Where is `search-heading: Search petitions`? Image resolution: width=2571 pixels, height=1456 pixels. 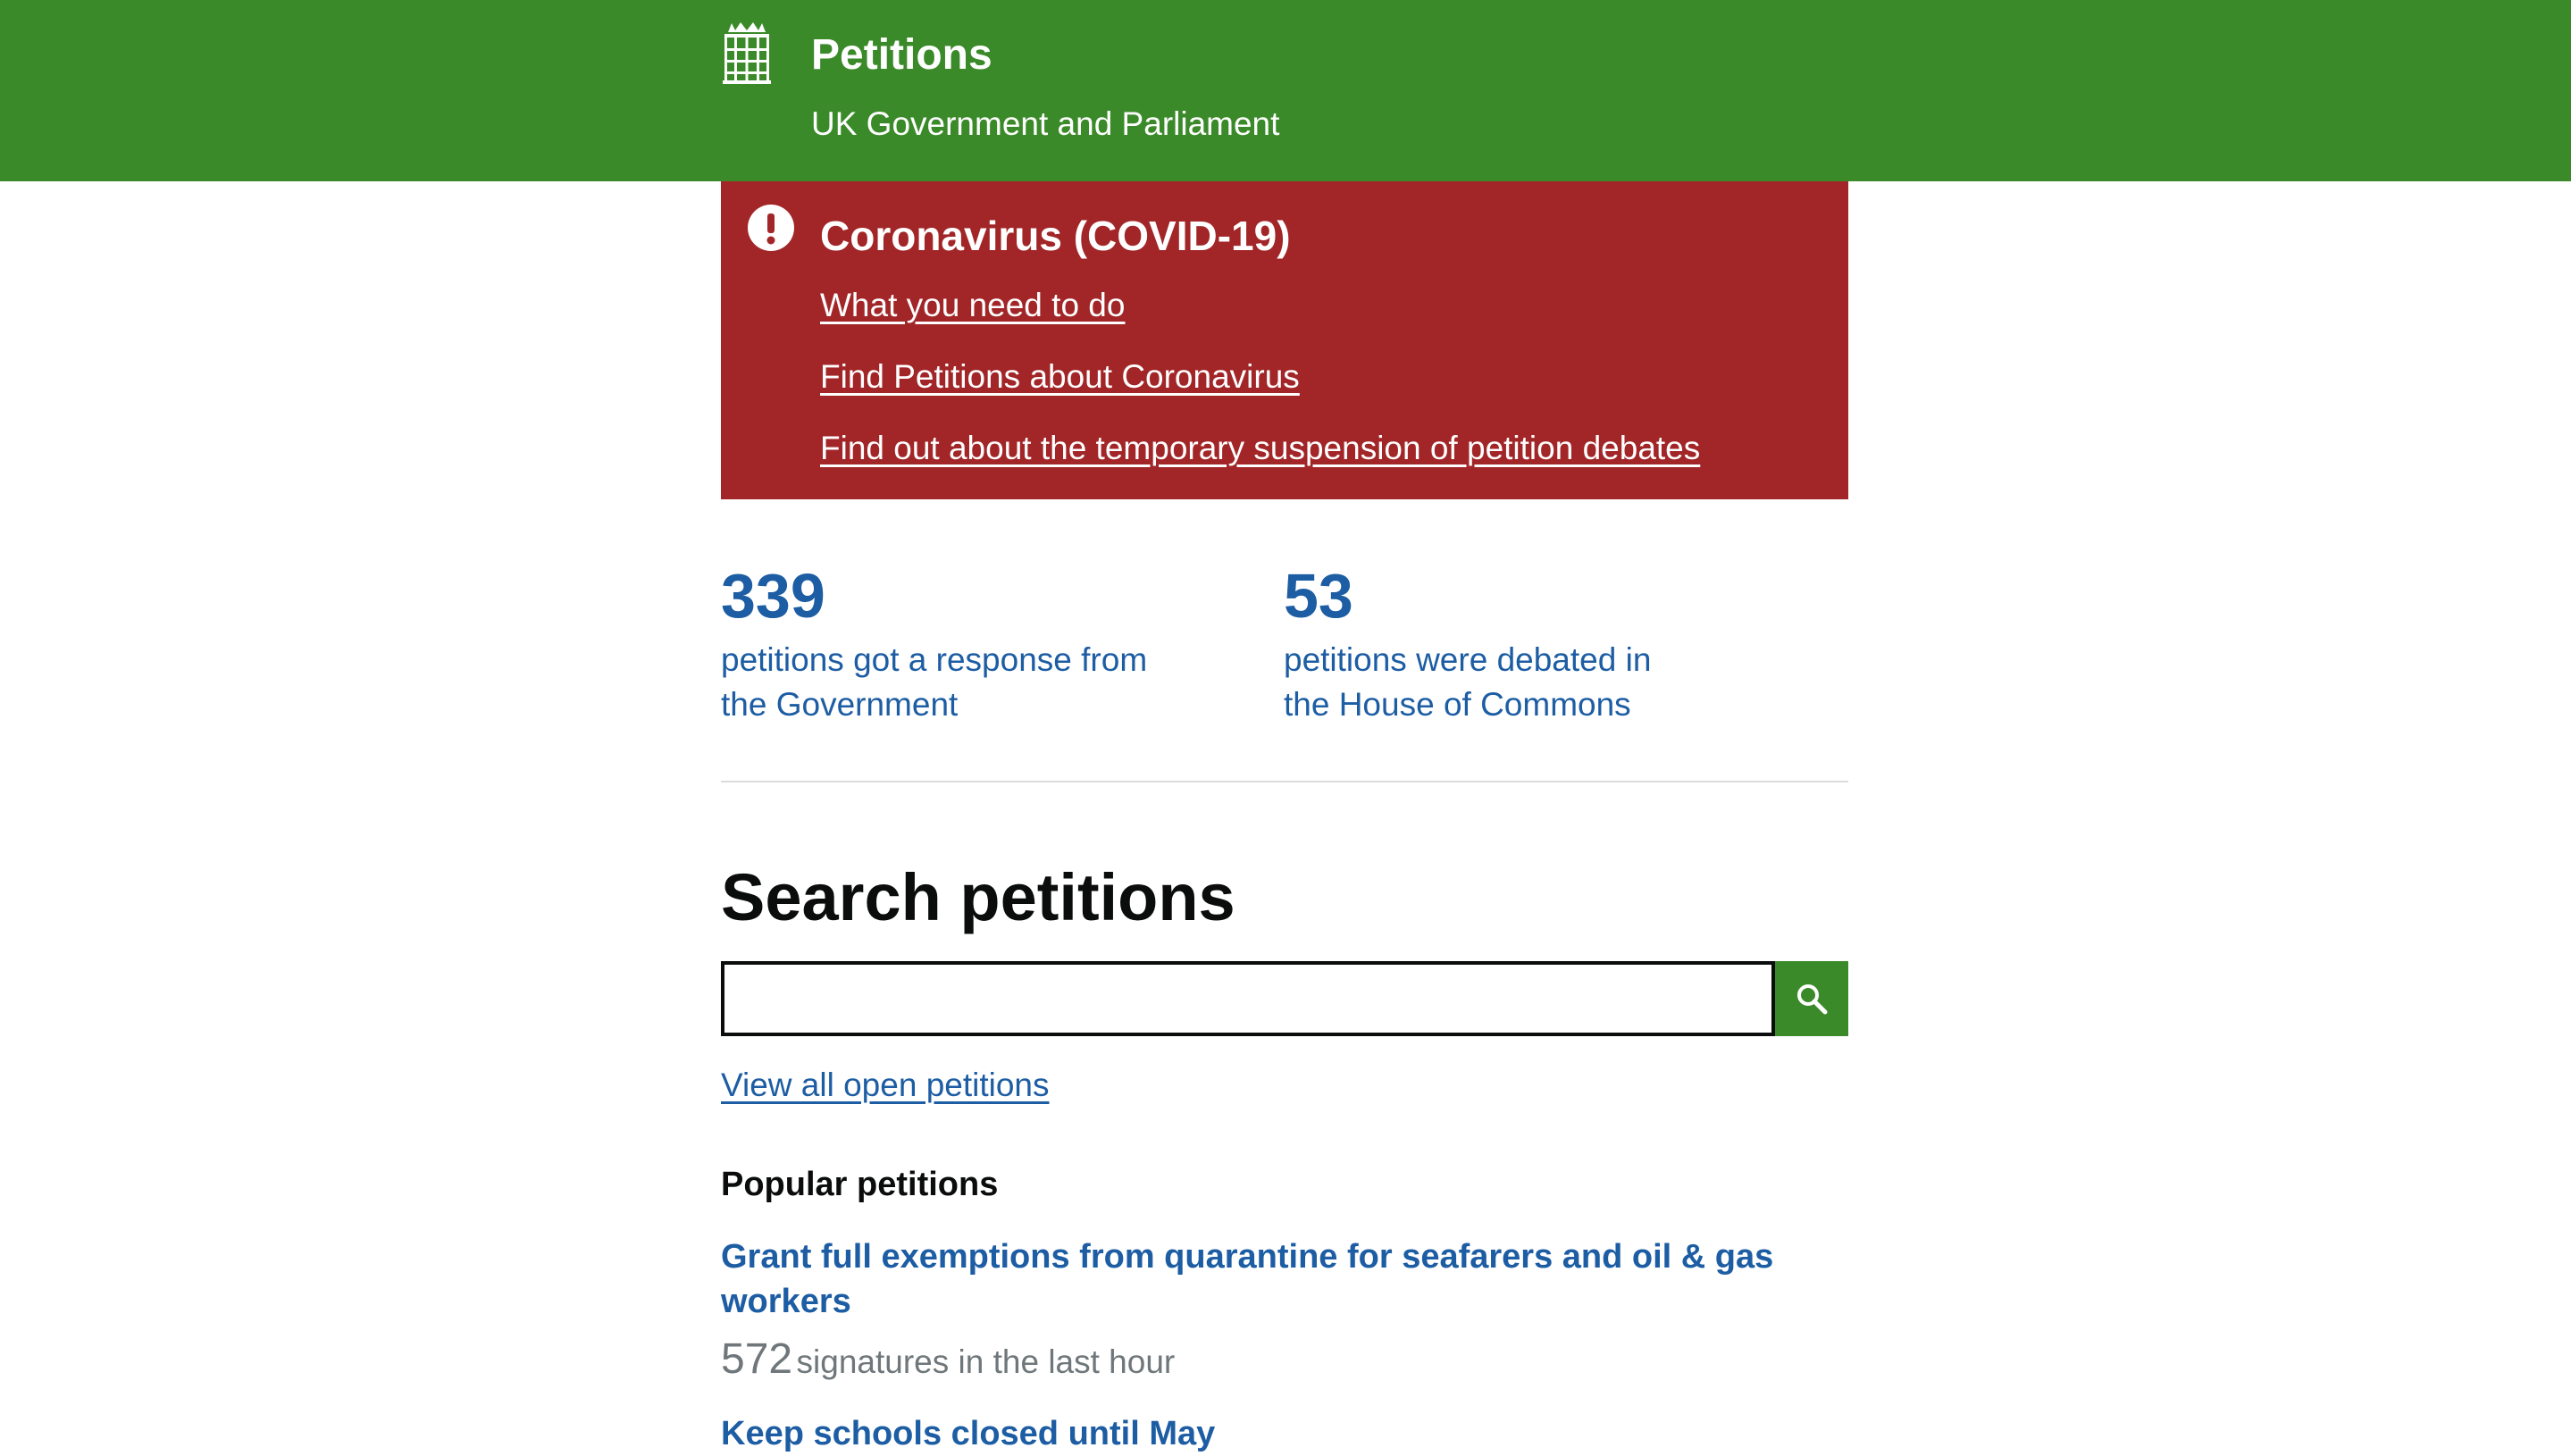 search-heading: Search petitions is located at coordinates (978, 897).